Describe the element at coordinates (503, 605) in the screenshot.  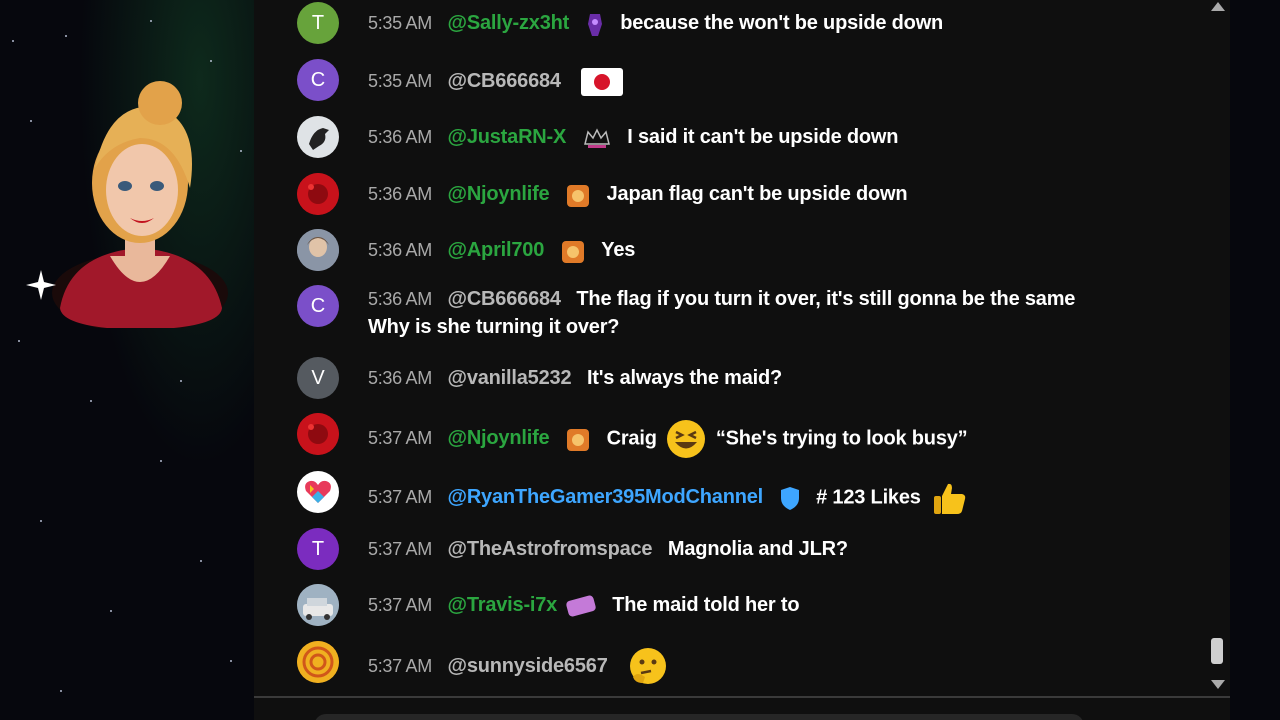
I see `author-name: @Travis-i7x` at that location.